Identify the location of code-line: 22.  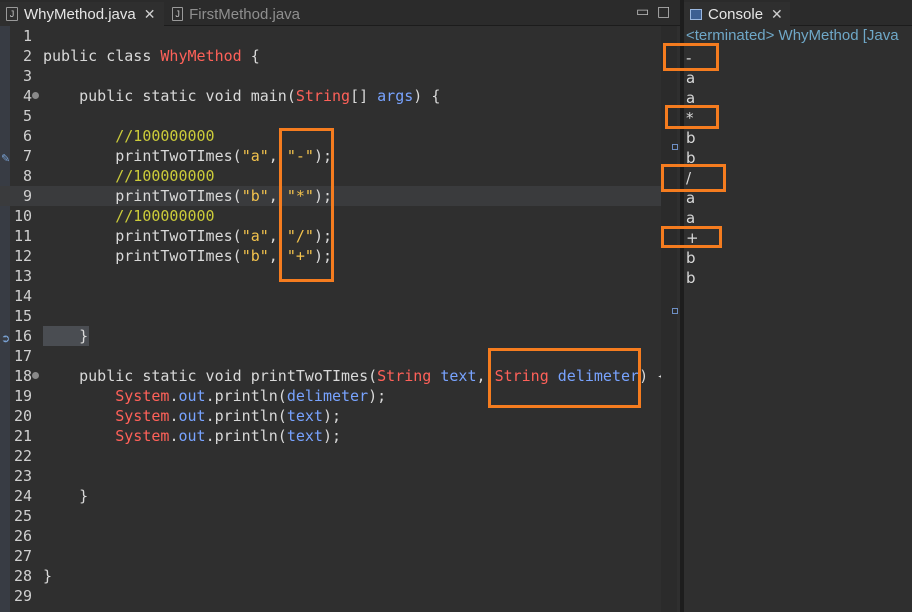
(331, 456).